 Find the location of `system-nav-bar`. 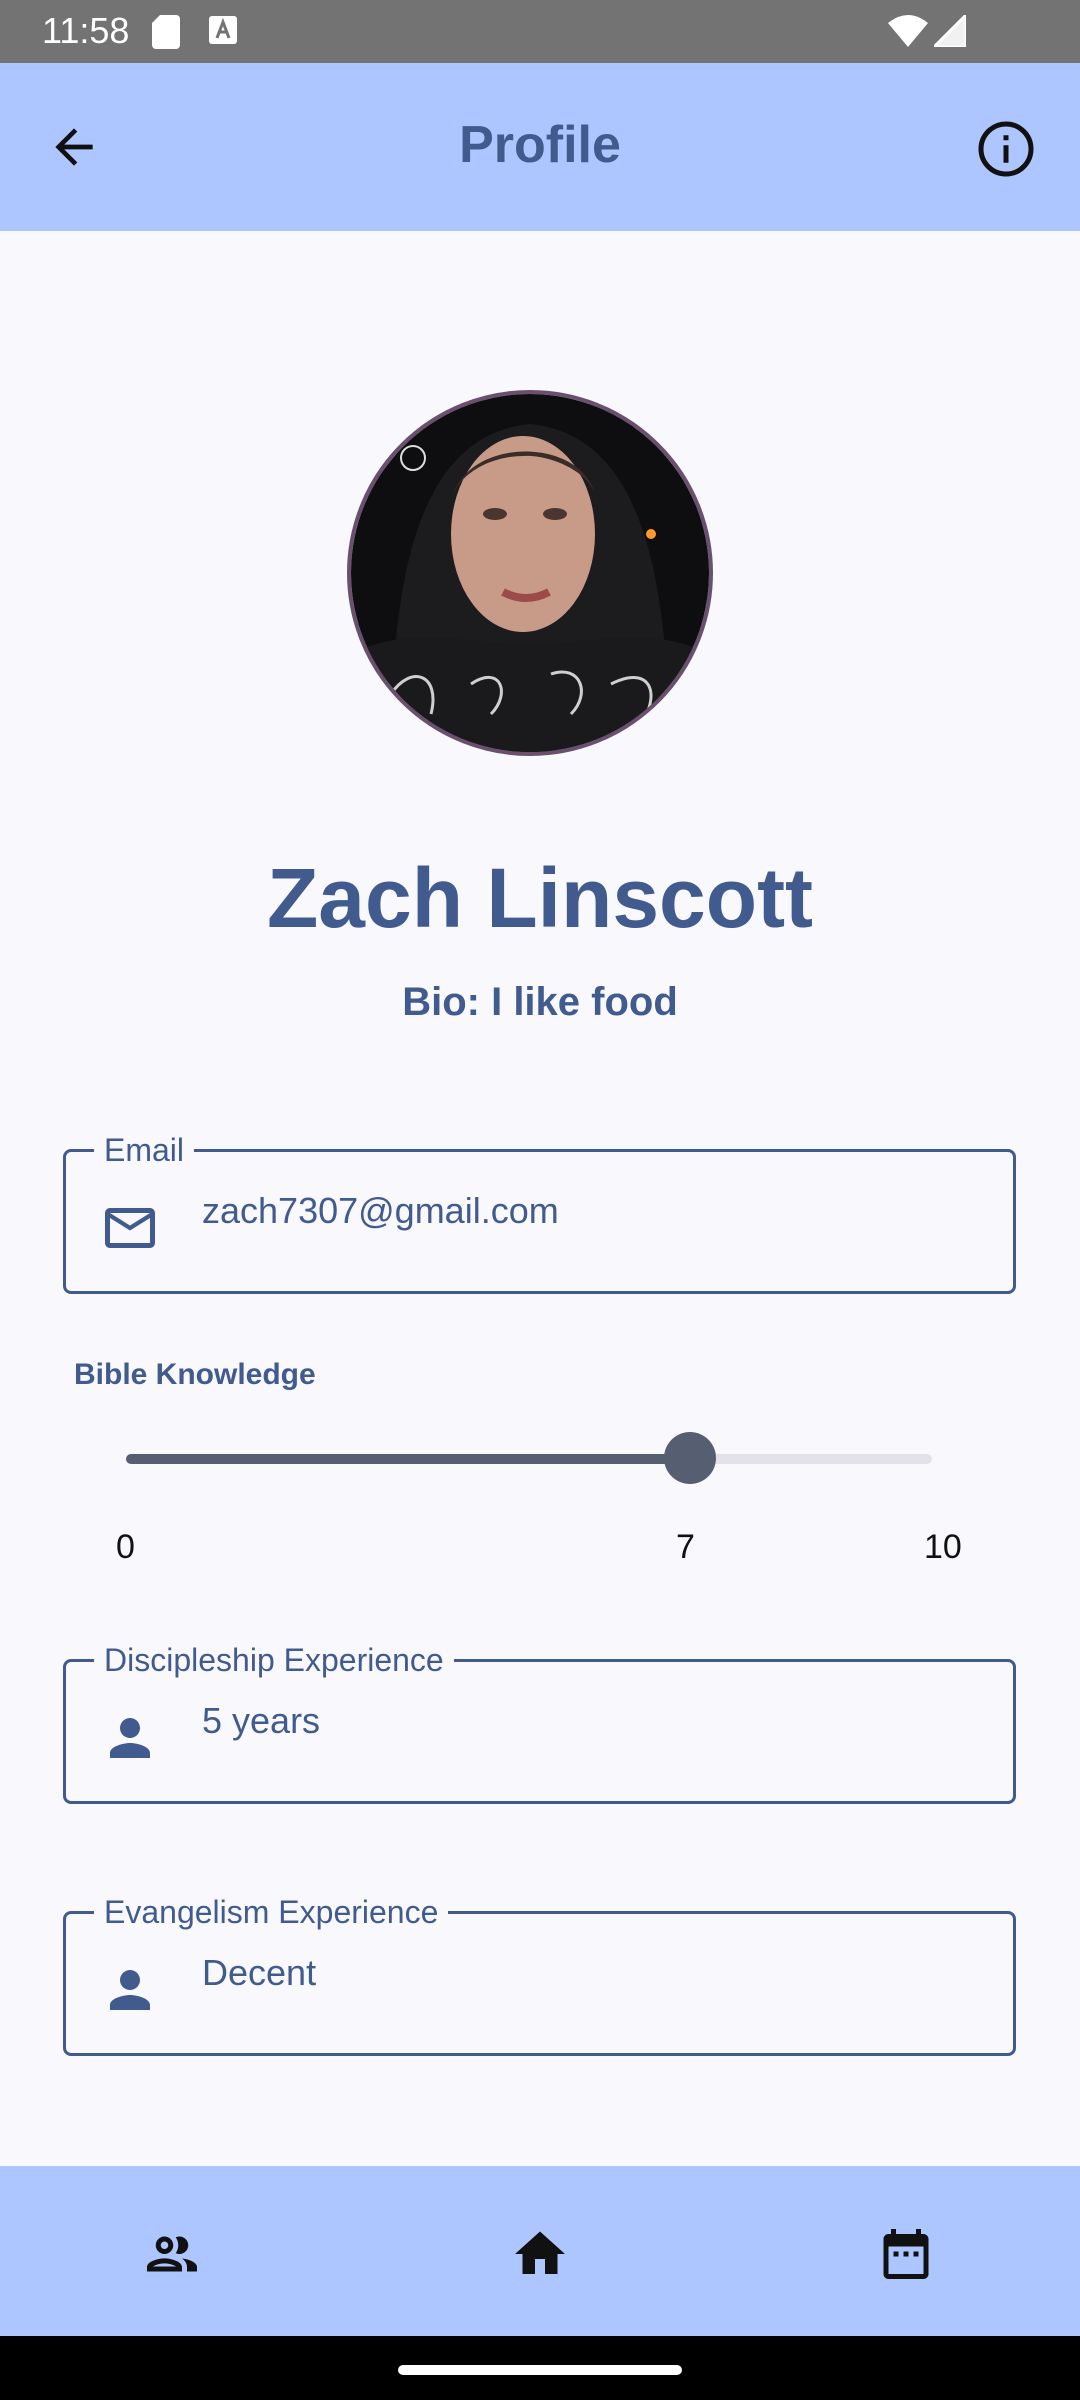

system-nav-bar is located at coordinates (540, 2368).